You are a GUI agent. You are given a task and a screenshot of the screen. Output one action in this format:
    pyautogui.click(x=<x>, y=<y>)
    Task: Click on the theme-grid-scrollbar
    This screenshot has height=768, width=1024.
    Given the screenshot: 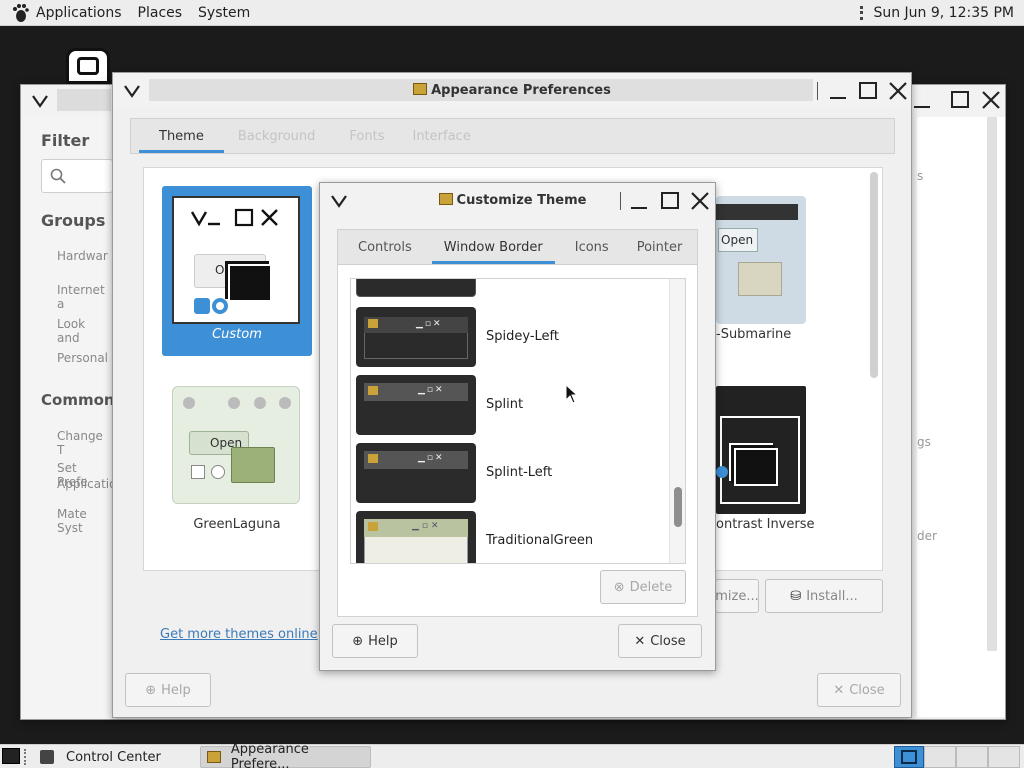 What is the action you would take?
    pyautogui.click(x=874, y=275)
    